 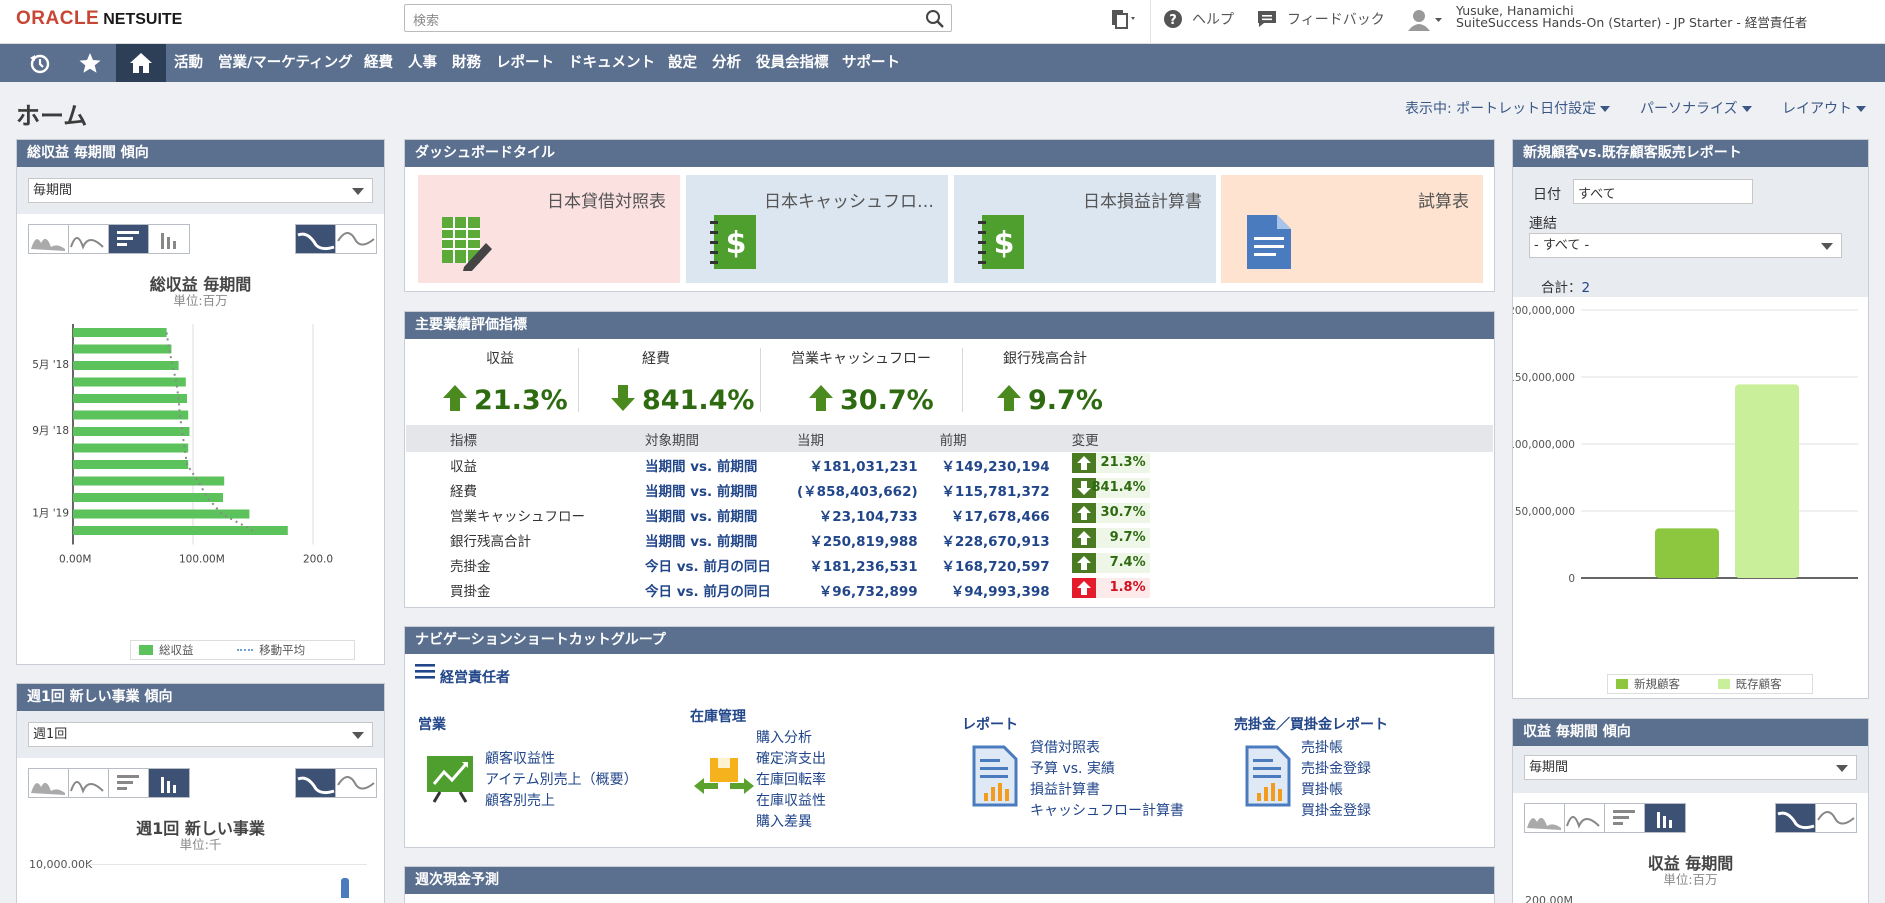 I want to click on shortcut-link: アイテム別売上（概要）, so click(x=561, y=780).